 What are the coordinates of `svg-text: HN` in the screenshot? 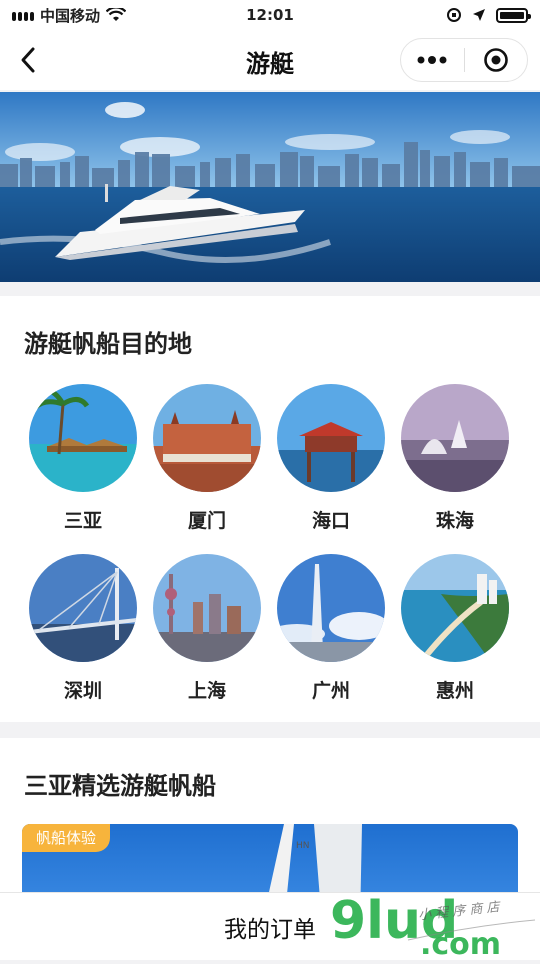 It's located at (303, 846).